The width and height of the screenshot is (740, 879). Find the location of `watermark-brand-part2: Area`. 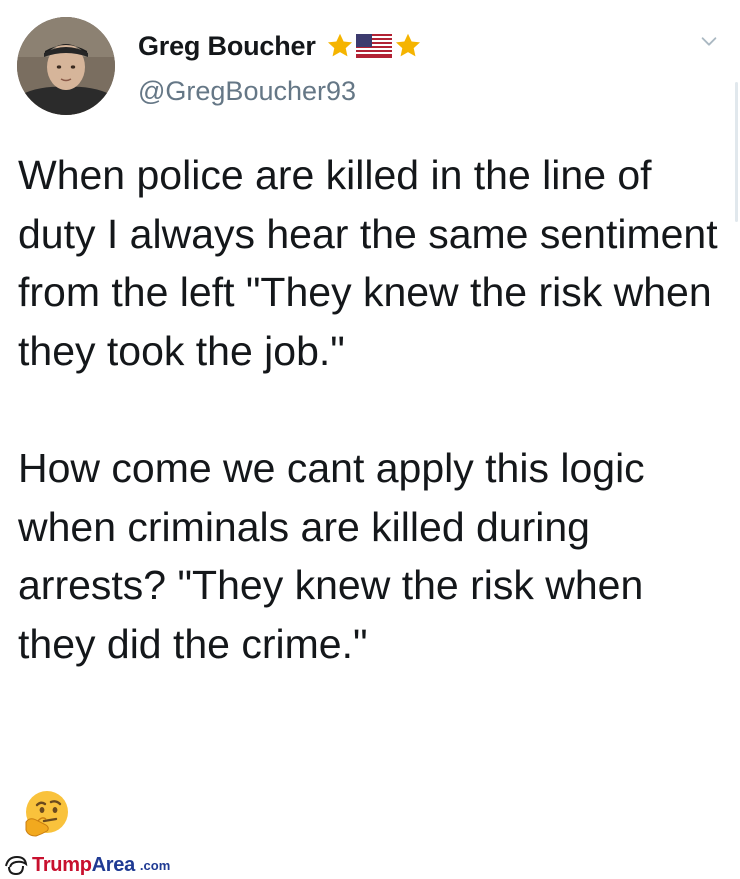

watermark-brand-part2: Area is located at coordinates (113, 864).